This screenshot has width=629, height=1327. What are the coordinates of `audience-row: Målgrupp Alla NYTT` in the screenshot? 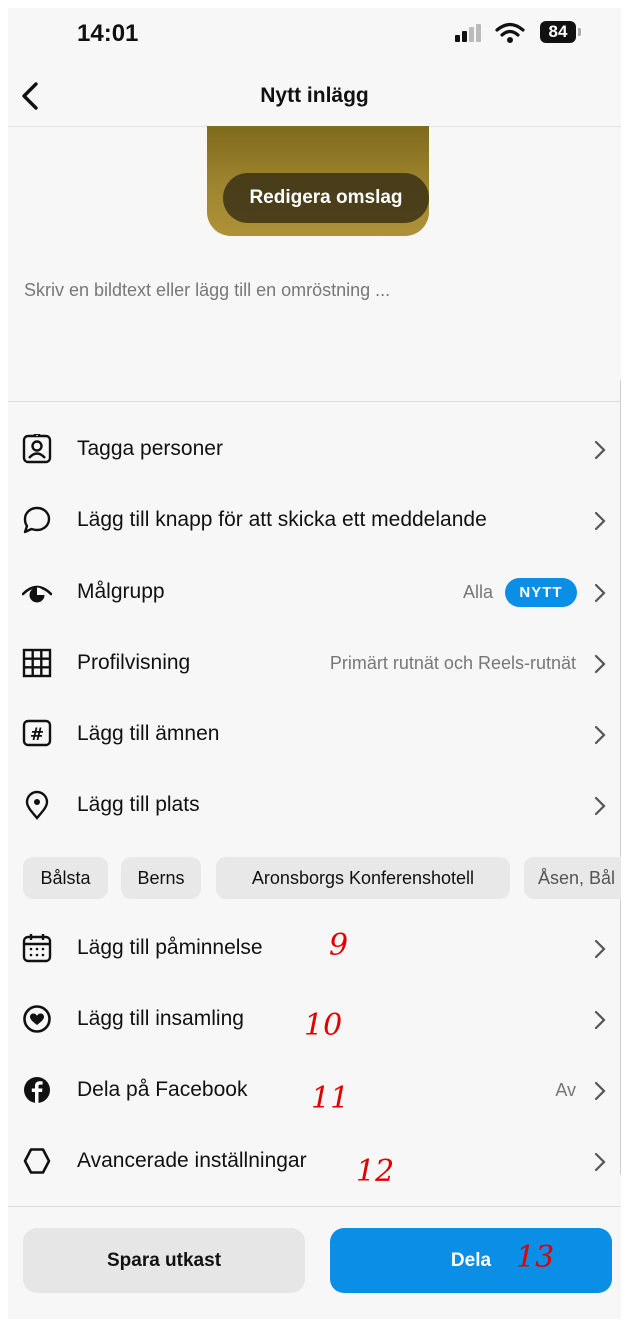 It's located at (314, 593).